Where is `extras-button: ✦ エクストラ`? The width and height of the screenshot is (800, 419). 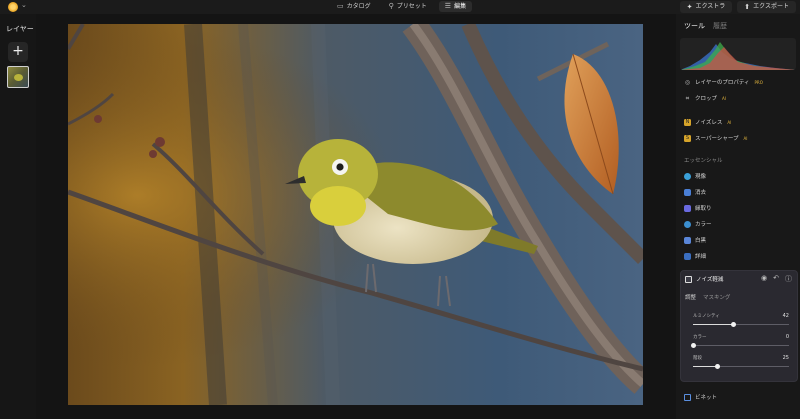 extras-button: ✦ エクストラ is located at coordinates (706, 7).